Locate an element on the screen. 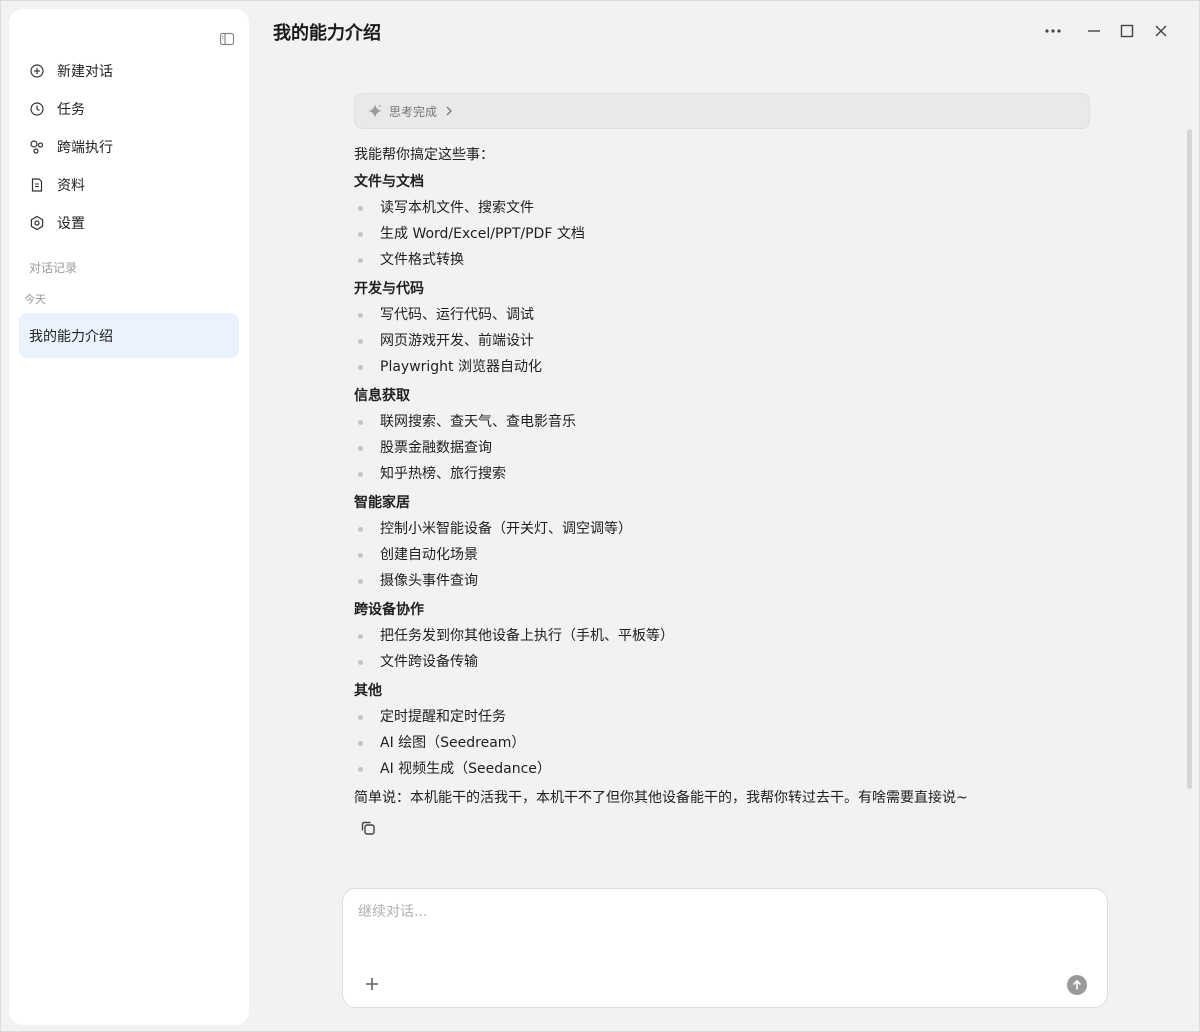  add-attachment-icon is located at coordinates (372, 984).